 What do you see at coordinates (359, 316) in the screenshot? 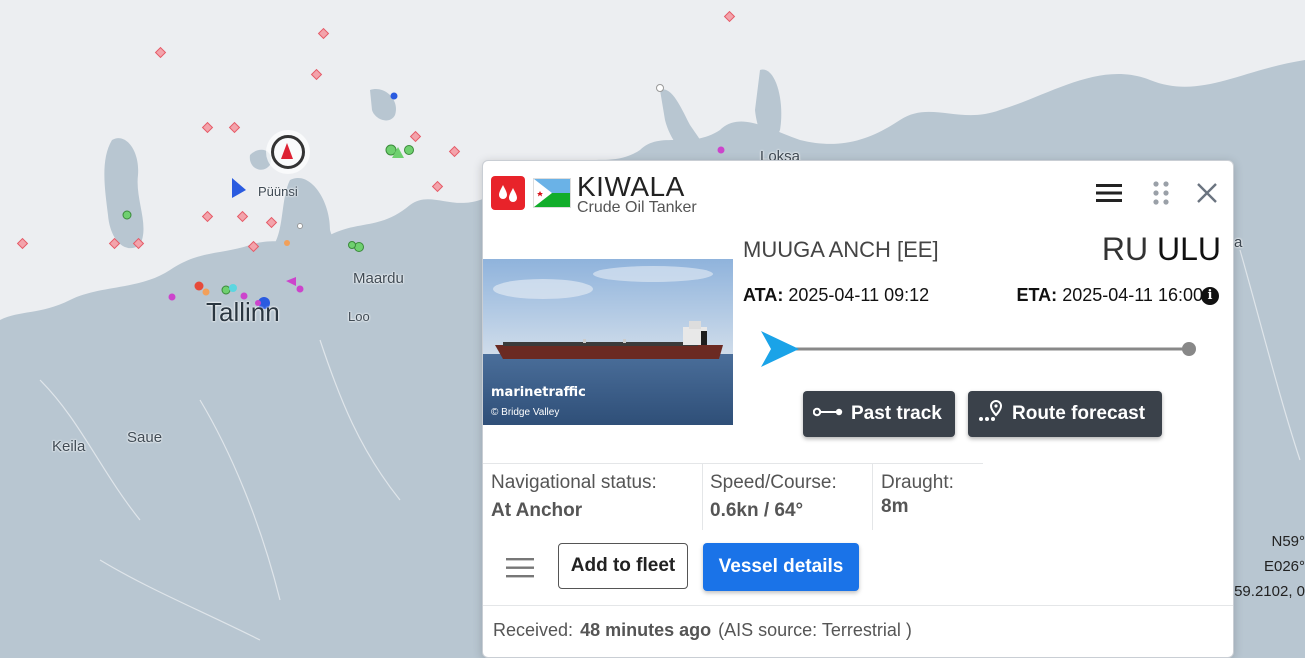
I see `map-label-loo: Loo` at bounding box center [359, 316].